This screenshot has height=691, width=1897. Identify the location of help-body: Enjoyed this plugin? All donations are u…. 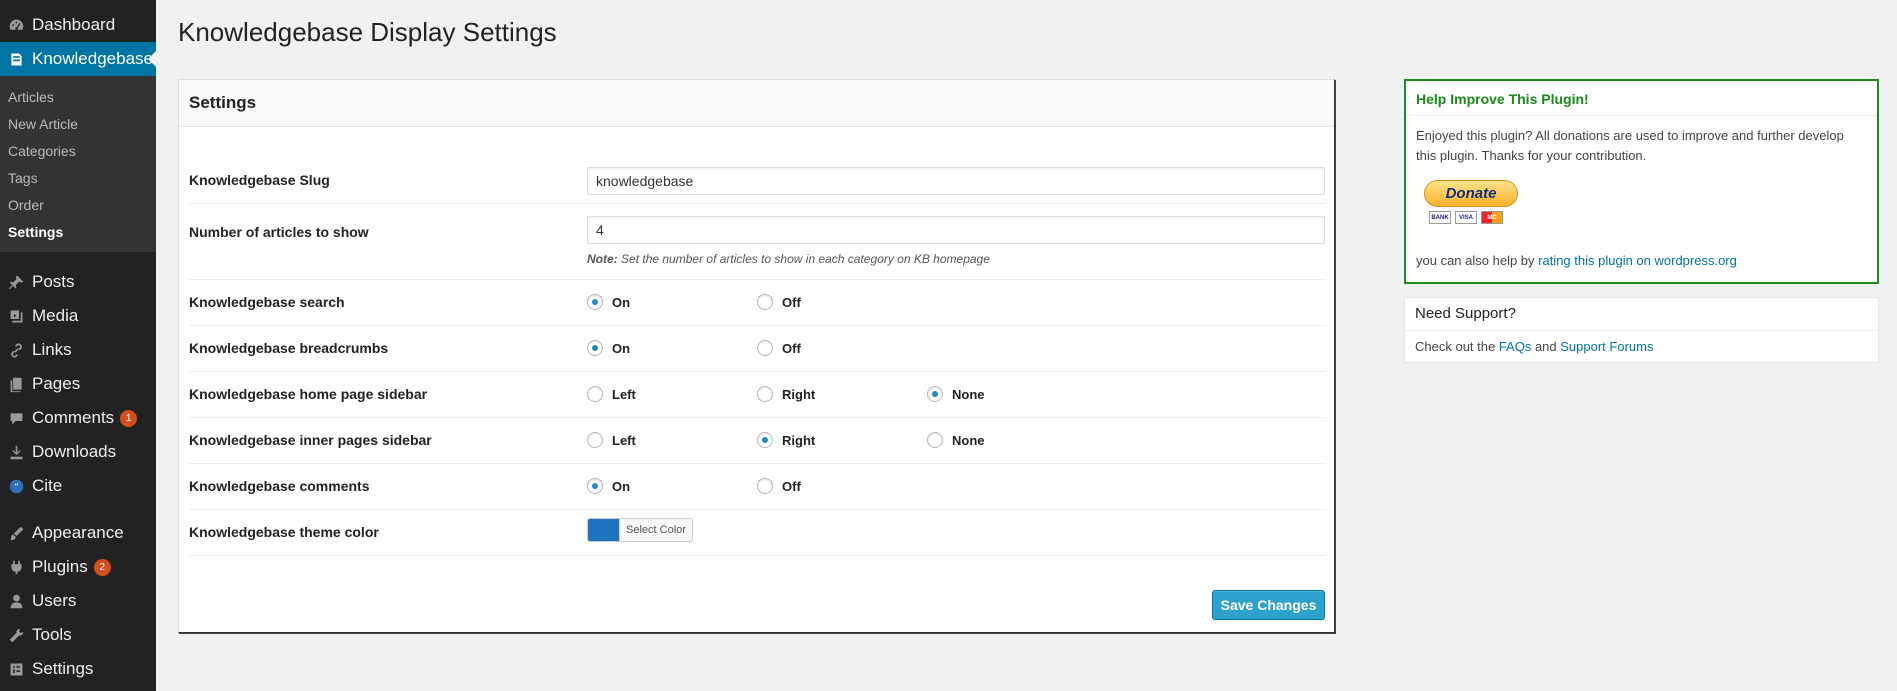
(1641, 175).